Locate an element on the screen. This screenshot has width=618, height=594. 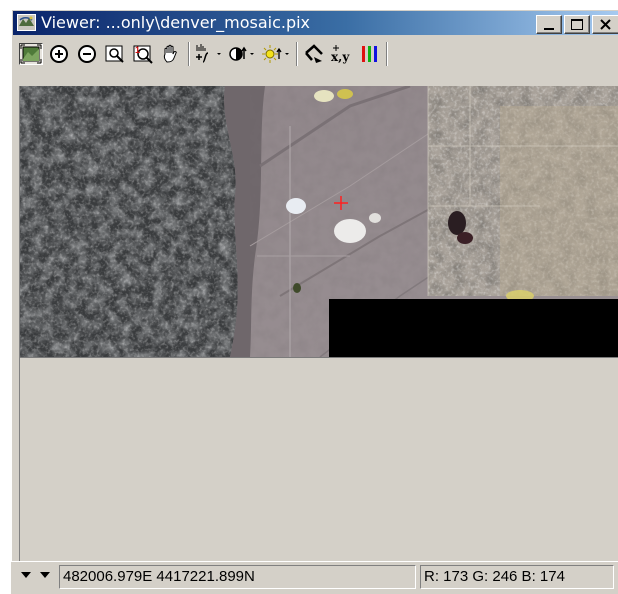
zoom-in-icon is located at coordinates (59, 54).